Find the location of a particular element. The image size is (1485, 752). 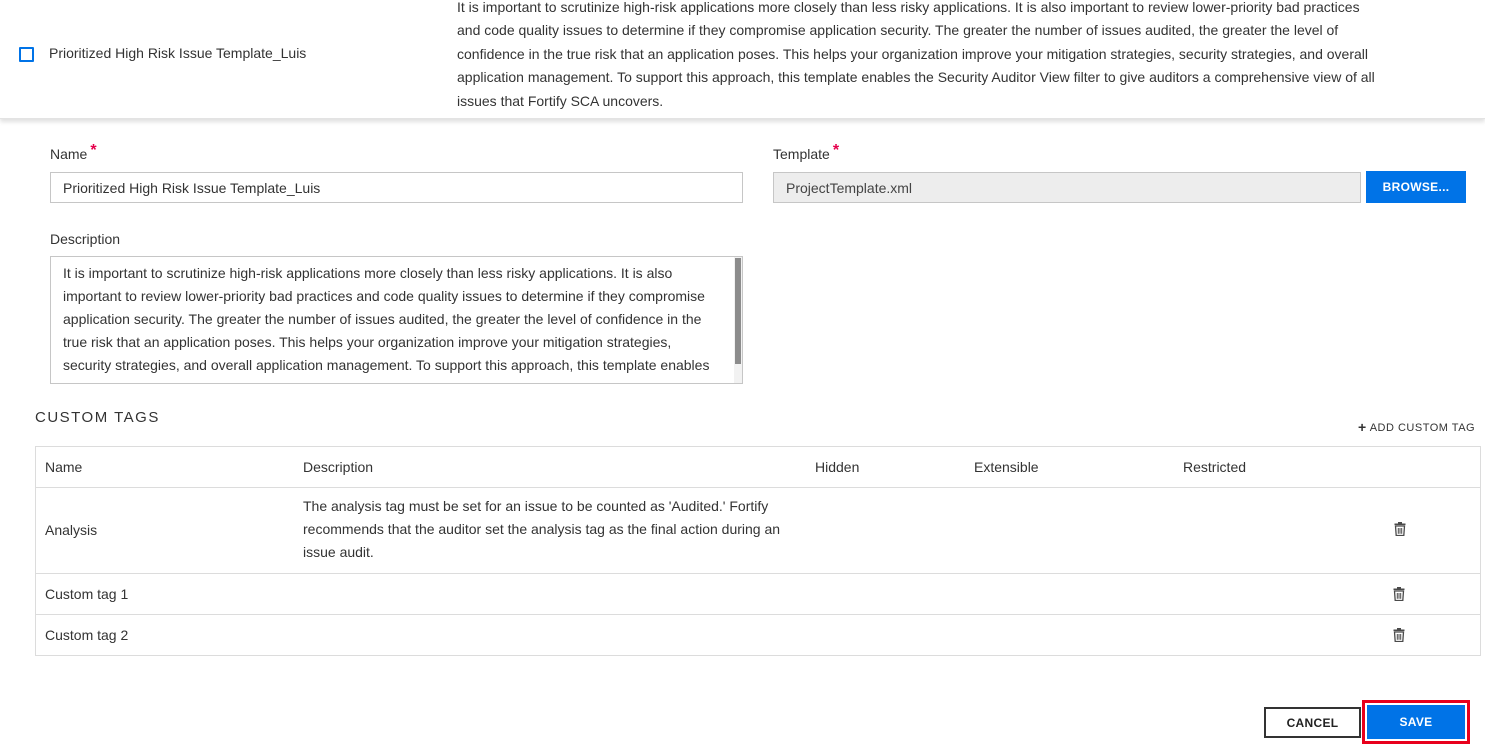

column-header-restricted: Restricted is located at coordinates (1215, 467).